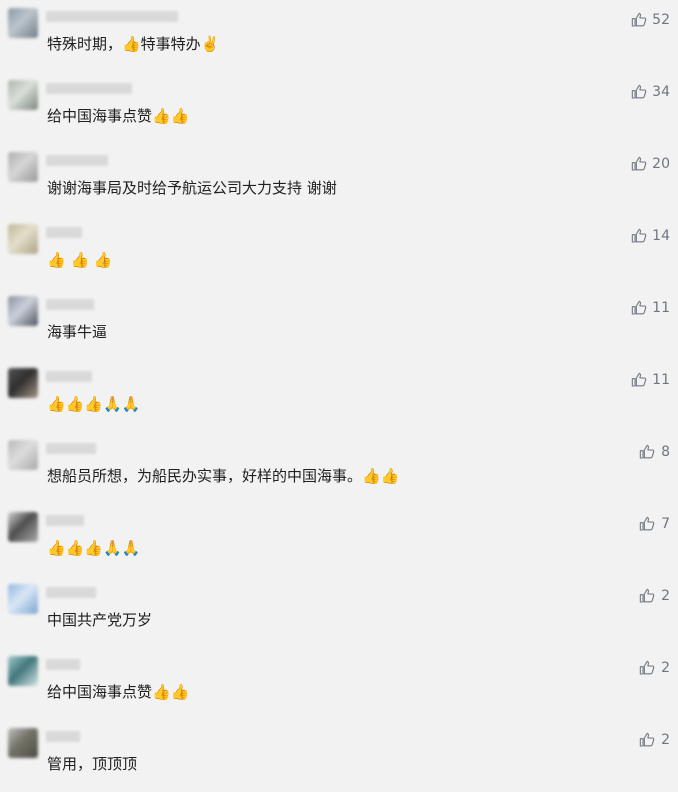 This screenshot has width=678, height=792. I want to click on comment-item: 👍 👍 👍 14, so click(339, 252).